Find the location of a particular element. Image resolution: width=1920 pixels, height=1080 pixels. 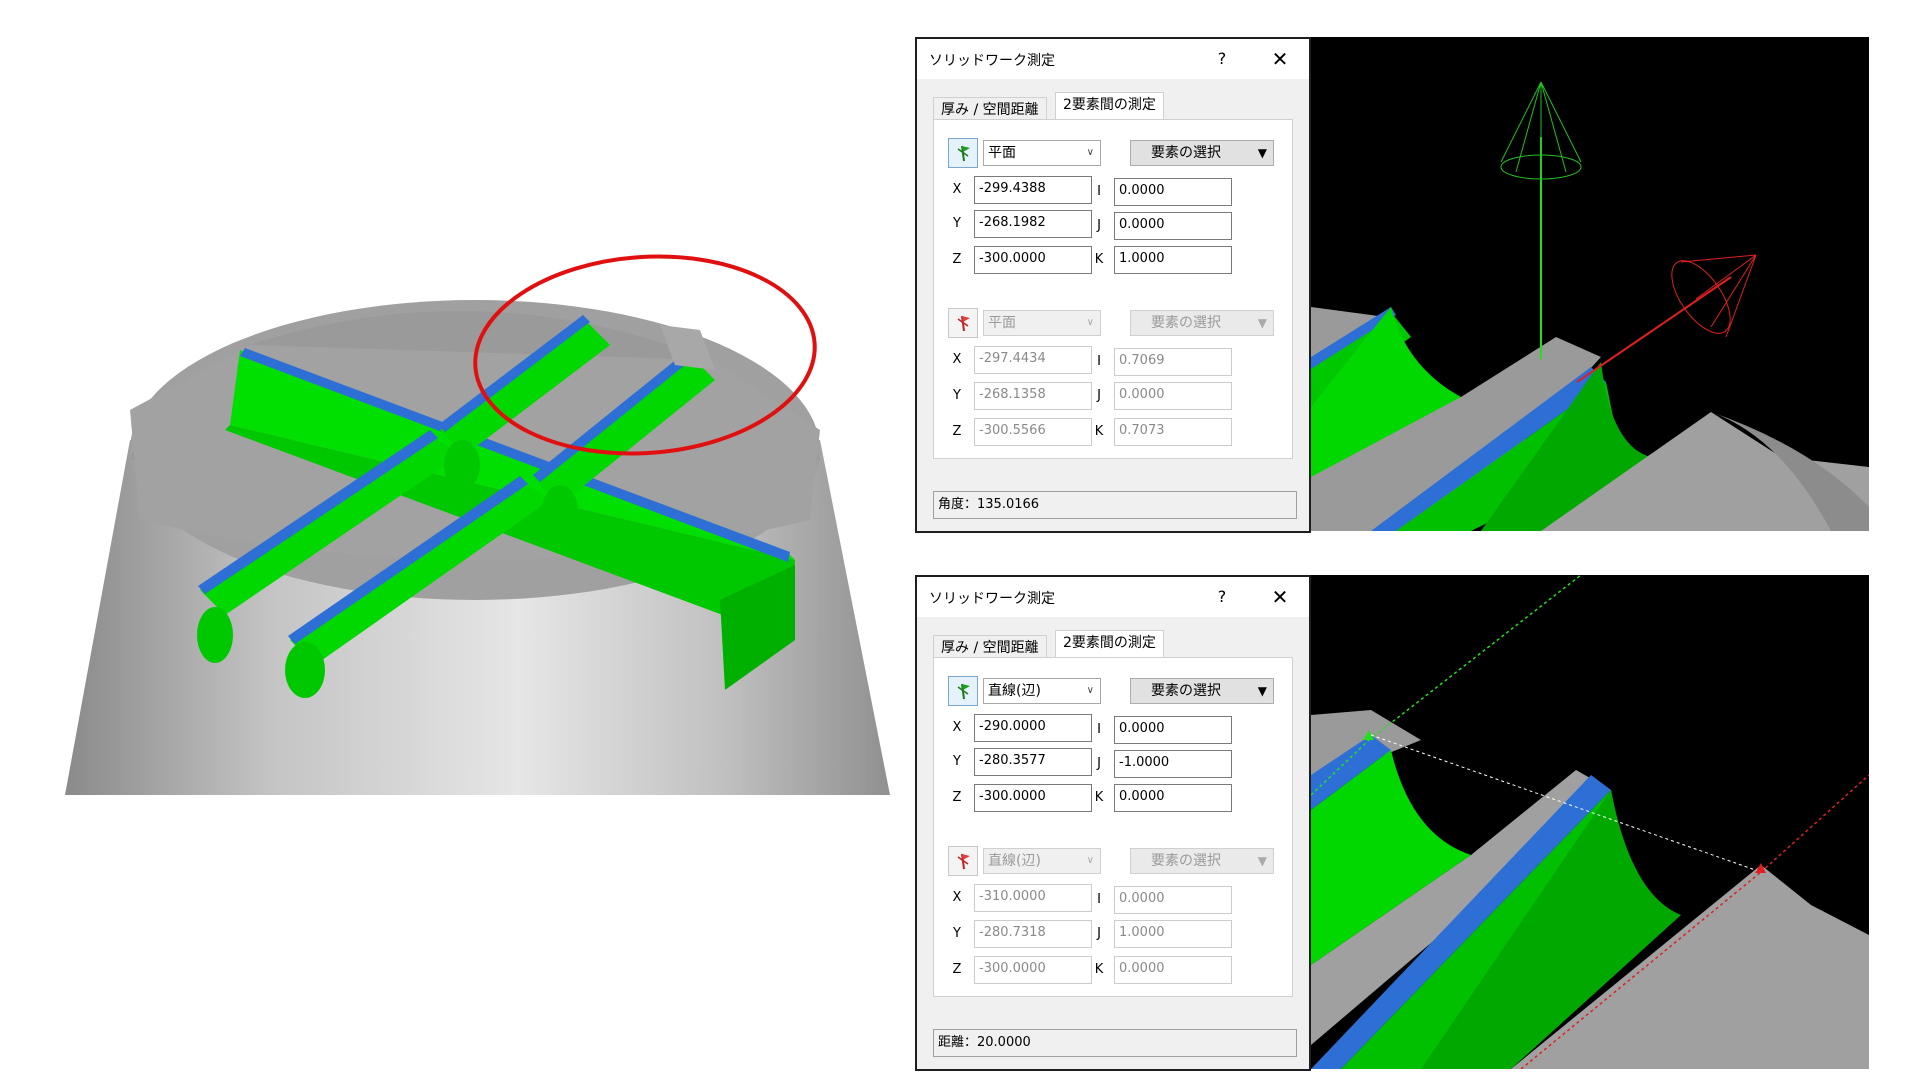

element1-k-field: 1.0000 is located at coordinates (1173, 260).